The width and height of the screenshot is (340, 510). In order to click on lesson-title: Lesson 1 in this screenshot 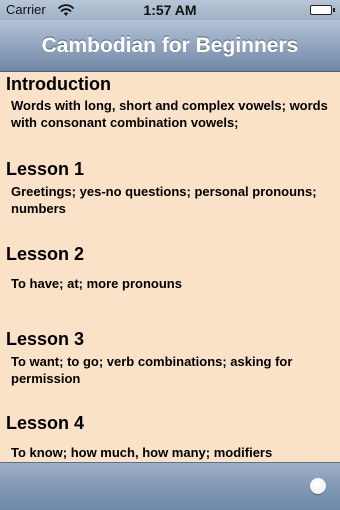, I will do `click(45, 169)`.